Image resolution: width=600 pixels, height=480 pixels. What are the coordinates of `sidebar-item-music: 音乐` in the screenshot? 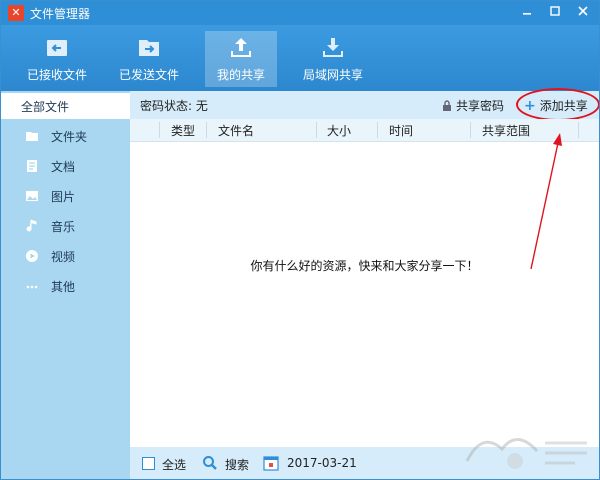 It's located at (65, 226).